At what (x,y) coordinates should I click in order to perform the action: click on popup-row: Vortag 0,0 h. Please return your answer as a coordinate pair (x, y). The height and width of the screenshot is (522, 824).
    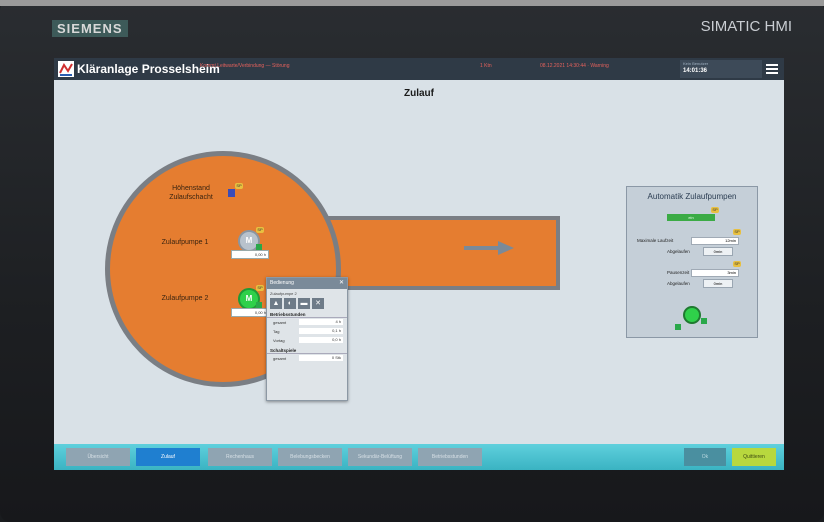
    Looking at the image, I should click on (308, 340).